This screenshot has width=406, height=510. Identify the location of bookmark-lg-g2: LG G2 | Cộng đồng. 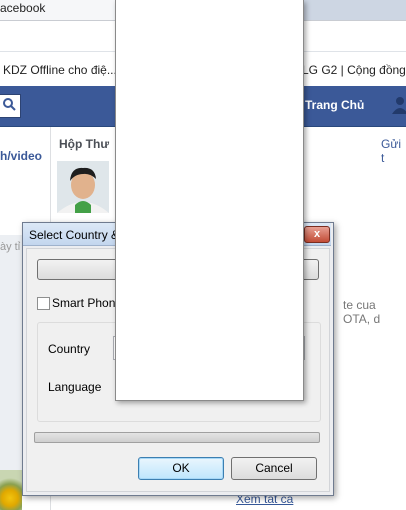
(354, 70).